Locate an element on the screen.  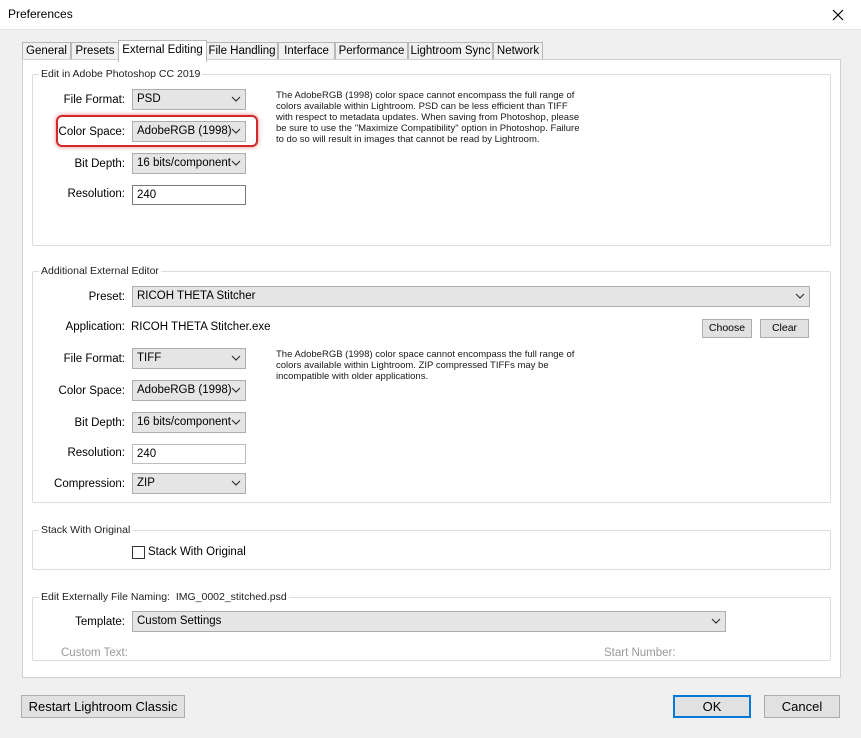
ae-resolution-label: Resolution: is located at coordinates (96, 453).